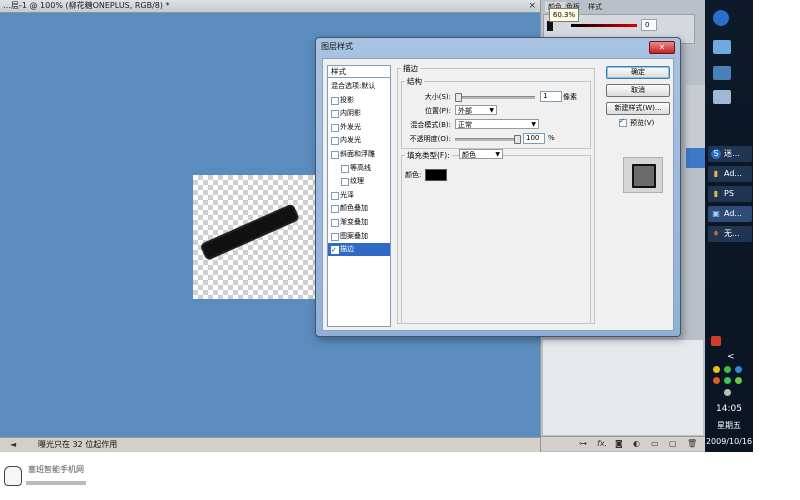  Describe the element at coordinates (436, 175) in the screenshot. I see `stroke-color-swatch` at that location.